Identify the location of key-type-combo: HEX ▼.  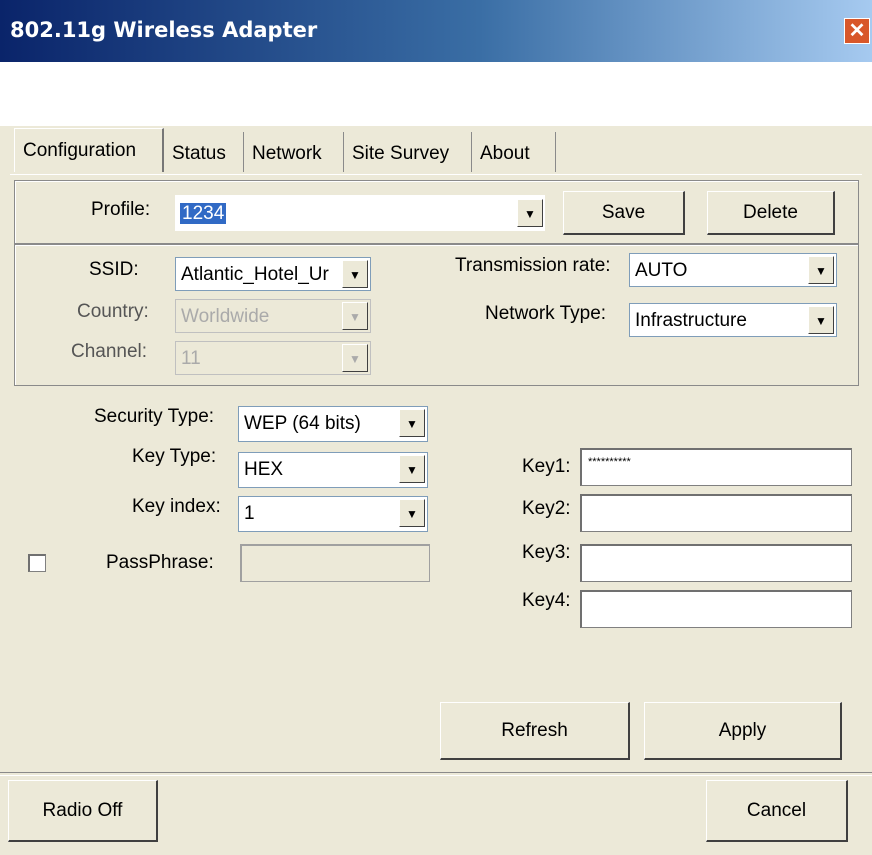
(333, 470).